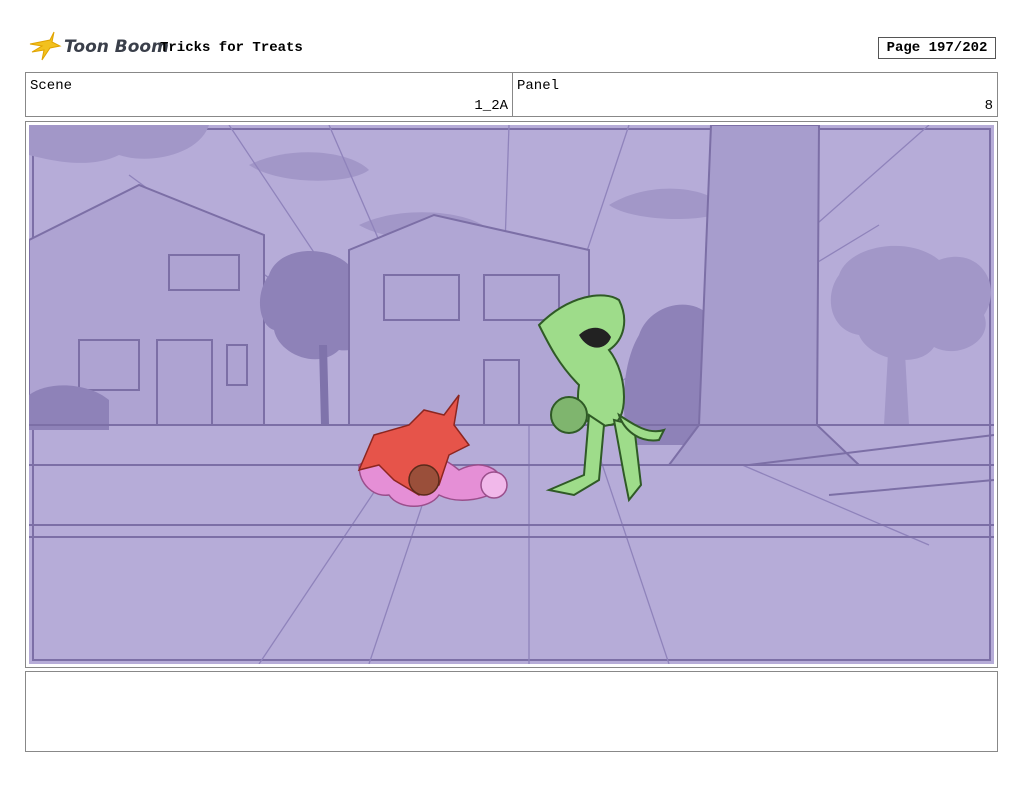 The image size is (1024, 793). Describe the element at coordinates (511, 711) in the screenshot. I see `notes-box` at that location.